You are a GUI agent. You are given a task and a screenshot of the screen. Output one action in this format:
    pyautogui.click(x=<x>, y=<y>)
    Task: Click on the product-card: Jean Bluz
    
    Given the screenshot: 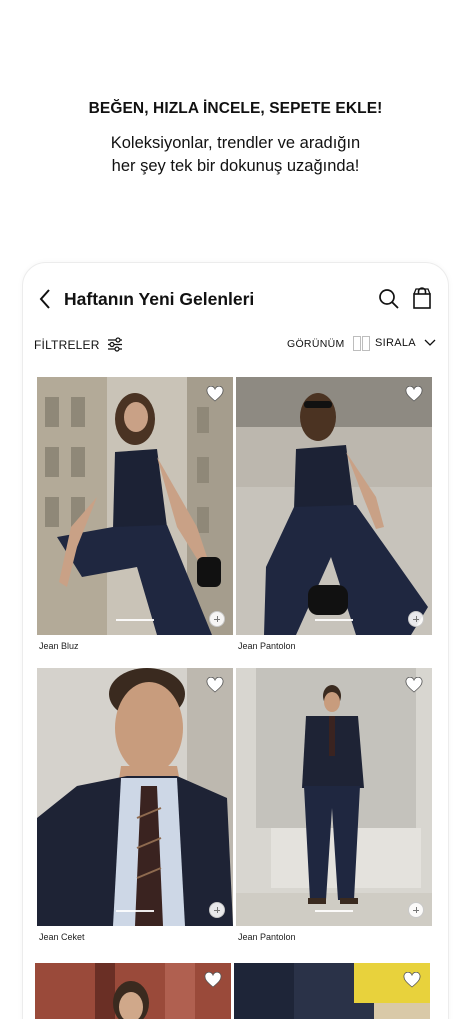 What is the action you would take?
    pyautogui.click(x=135, y=522)
    